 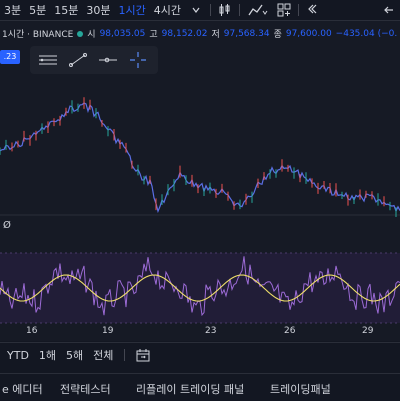 What do you see at coordinates (196, 10) in the screenshot?
I see `chevron-icon` at bounding box center [196, 10].